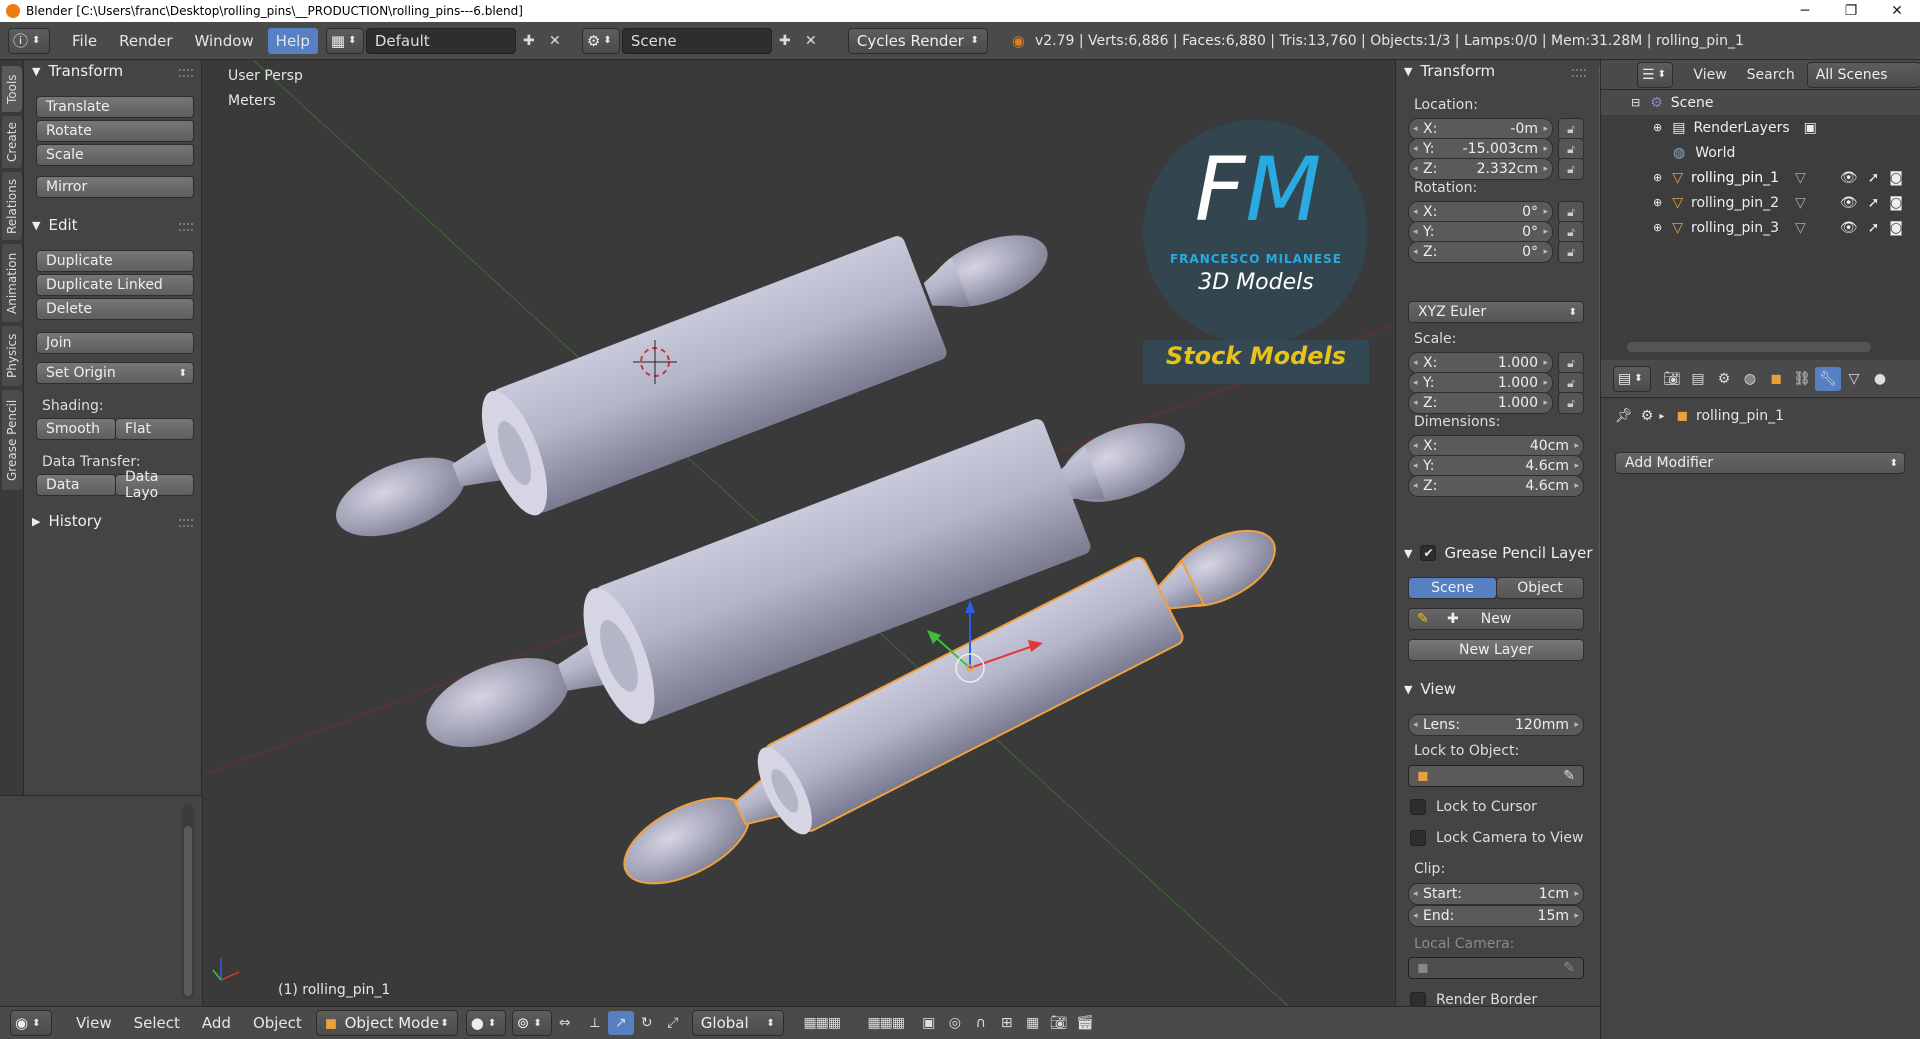 Image resolution: width=1920 pixels, height=1039 pixels. Describe the element at coordinates (115, 155) in the screenshot. I see `scale-button: Scale` at that location.